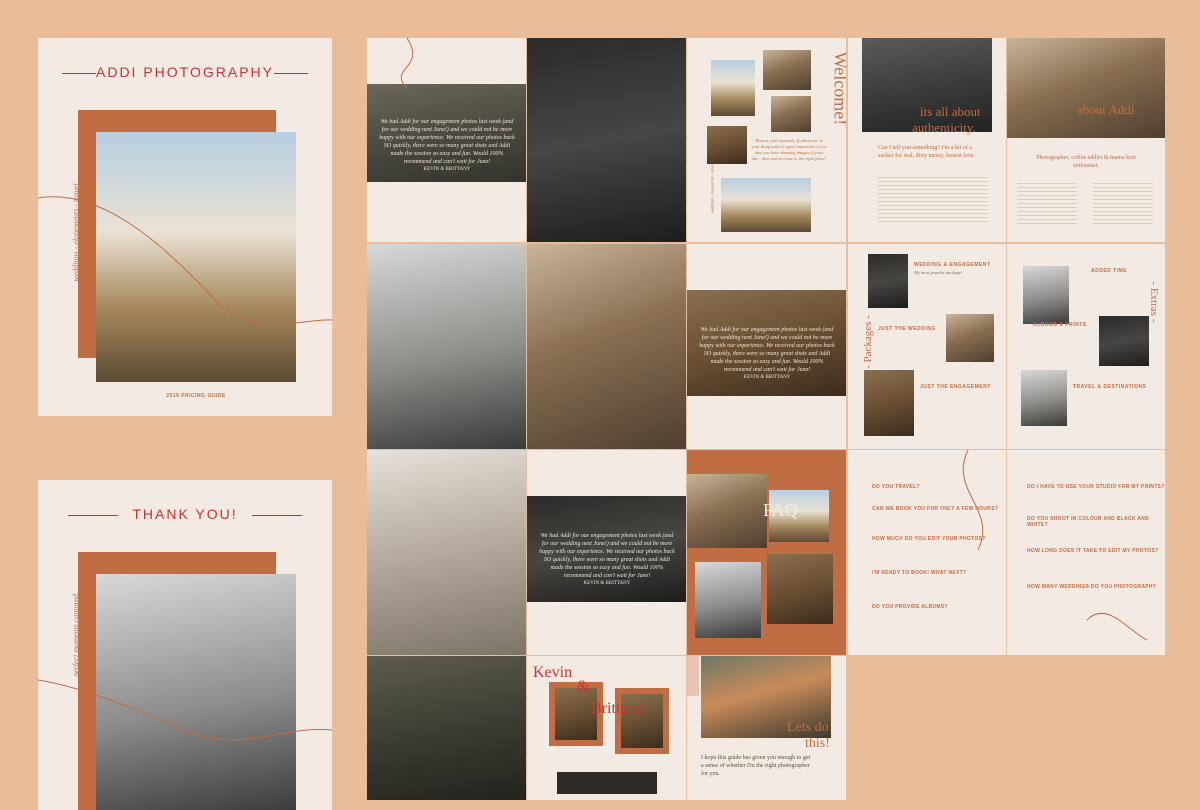  I want to click on testimonial-author: KEVIN & BRITTANY, so click(447, 169).